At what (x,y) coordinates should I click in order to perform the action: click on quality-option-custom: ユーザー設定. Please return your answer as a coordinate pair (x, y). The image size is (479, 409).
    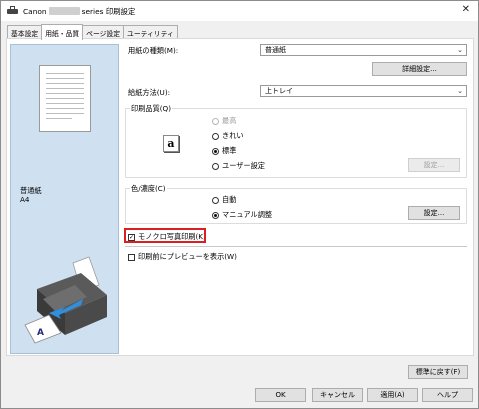
    Looking at the image, I should click on (238, 166).